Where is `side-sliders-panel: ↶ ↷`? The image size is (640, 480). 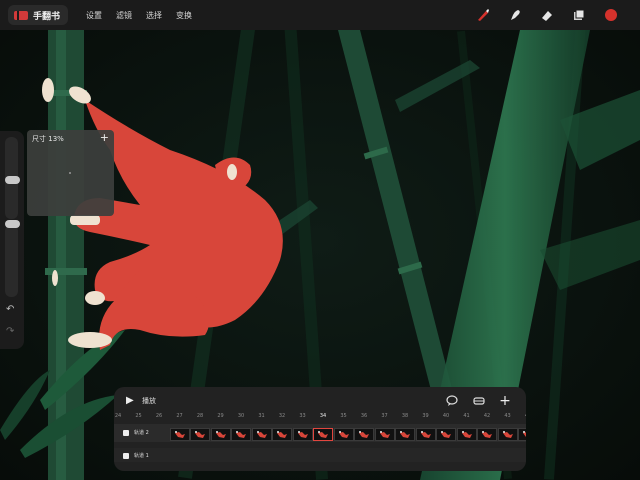
side-sliders-panel: ↶ ↷ is located at coordinates (12, 240).